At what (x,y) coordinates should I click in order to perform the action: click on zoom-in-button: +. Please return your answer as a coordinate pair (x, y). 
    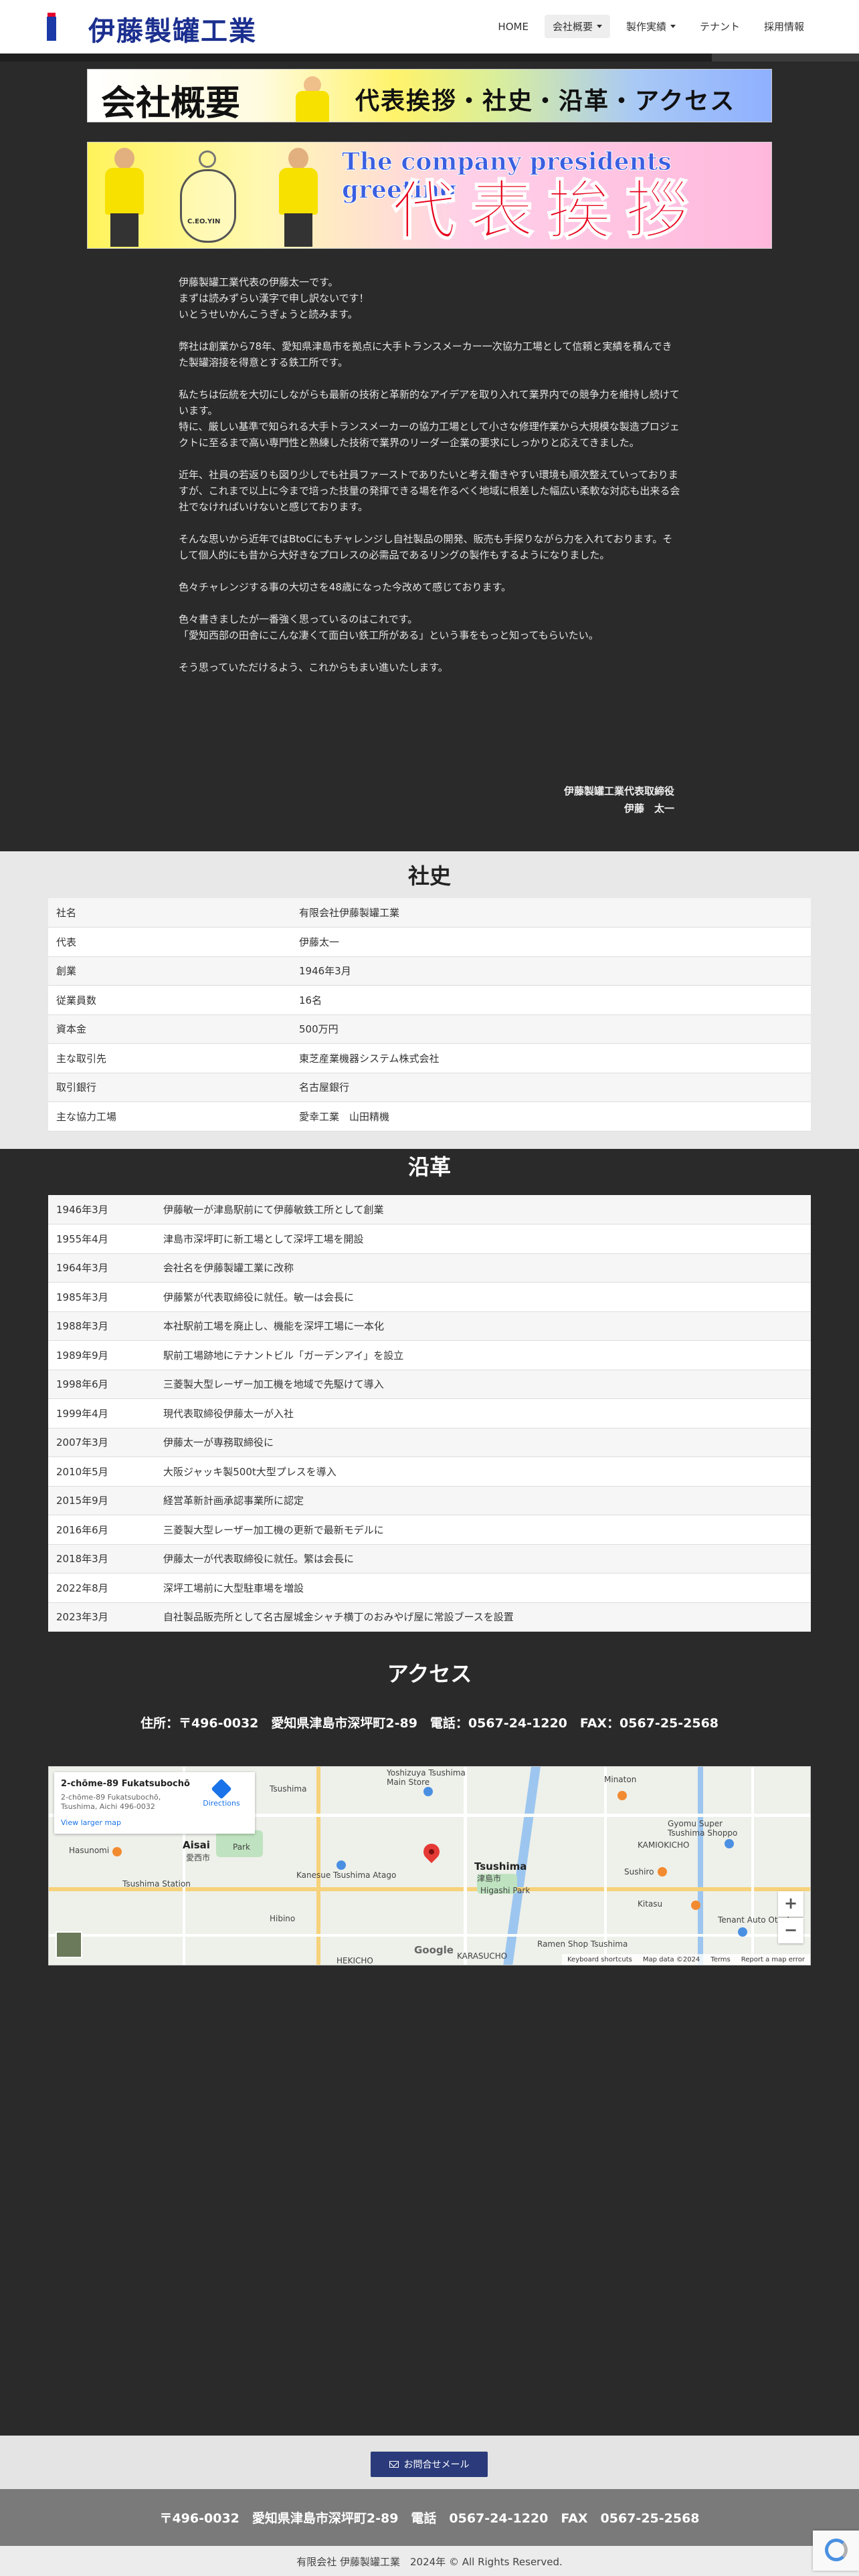
    Looking at the image, I should click on (791, 1904).